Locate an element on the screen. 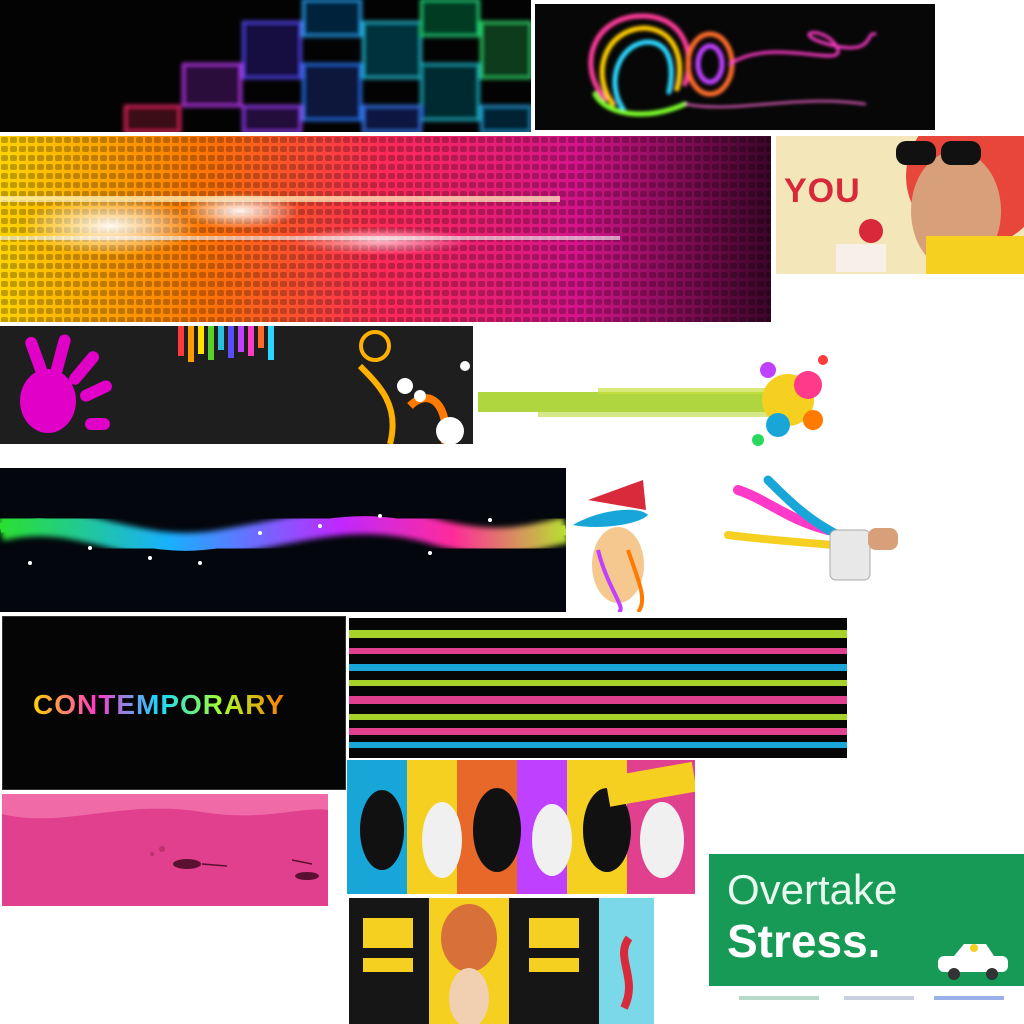 The height and width of the screenshot is (1024, 1024). poster-series-banner is located at coordinates (501, 961).